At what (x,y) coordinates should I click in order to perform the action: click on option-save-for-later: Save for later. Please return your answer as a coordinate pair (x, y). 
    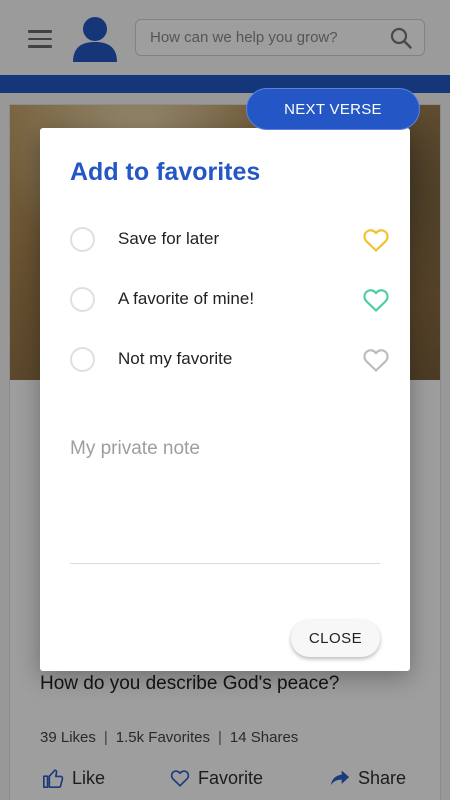
    Looking at the image, I should click on (230, 239).